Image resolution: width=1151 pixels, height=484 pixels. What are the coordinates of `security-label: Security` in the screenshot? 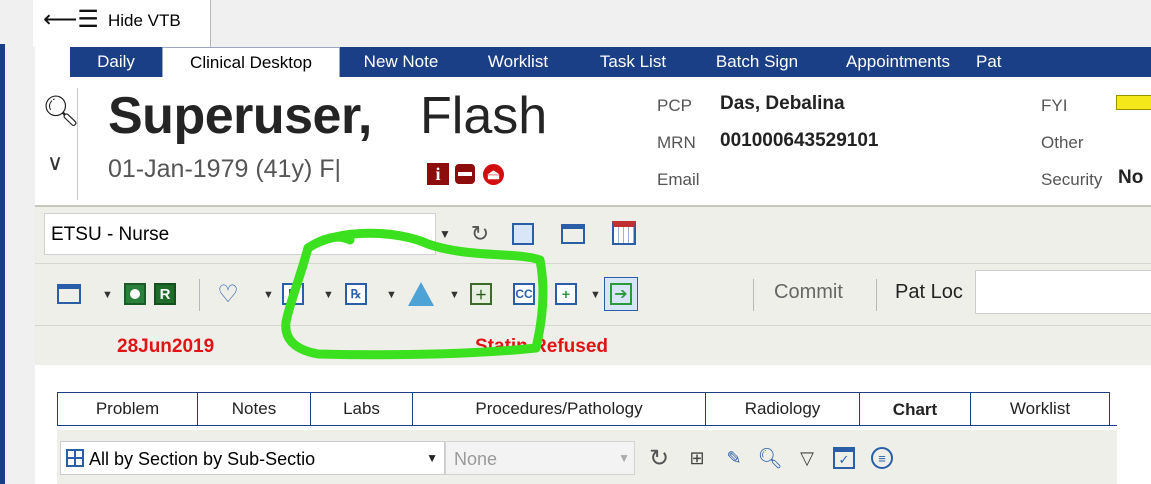 It's located at (1072, 179).